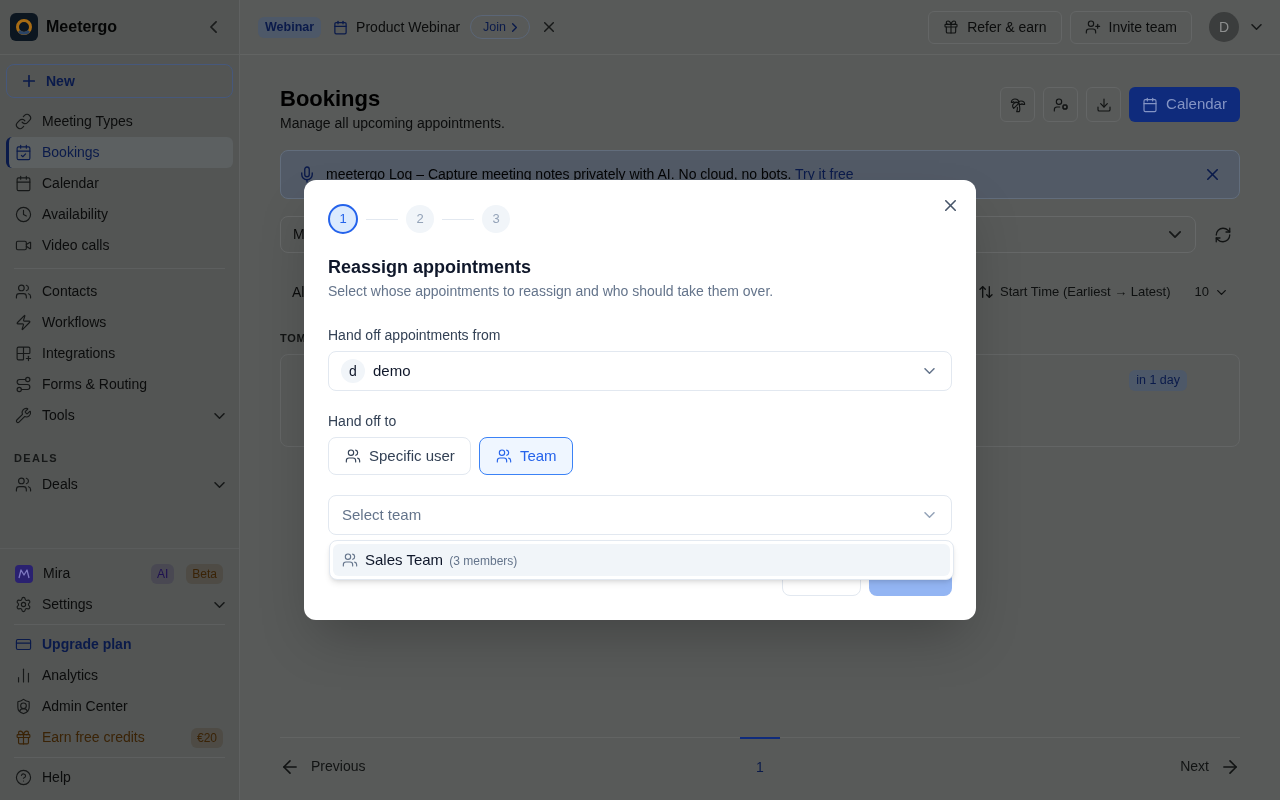 The width and height of the screenshot is (1280, 800). What do you see at coordinates (362, 421) in the screenshot?
I see `field-label: Hand off to` at bounding box center [362, 421].